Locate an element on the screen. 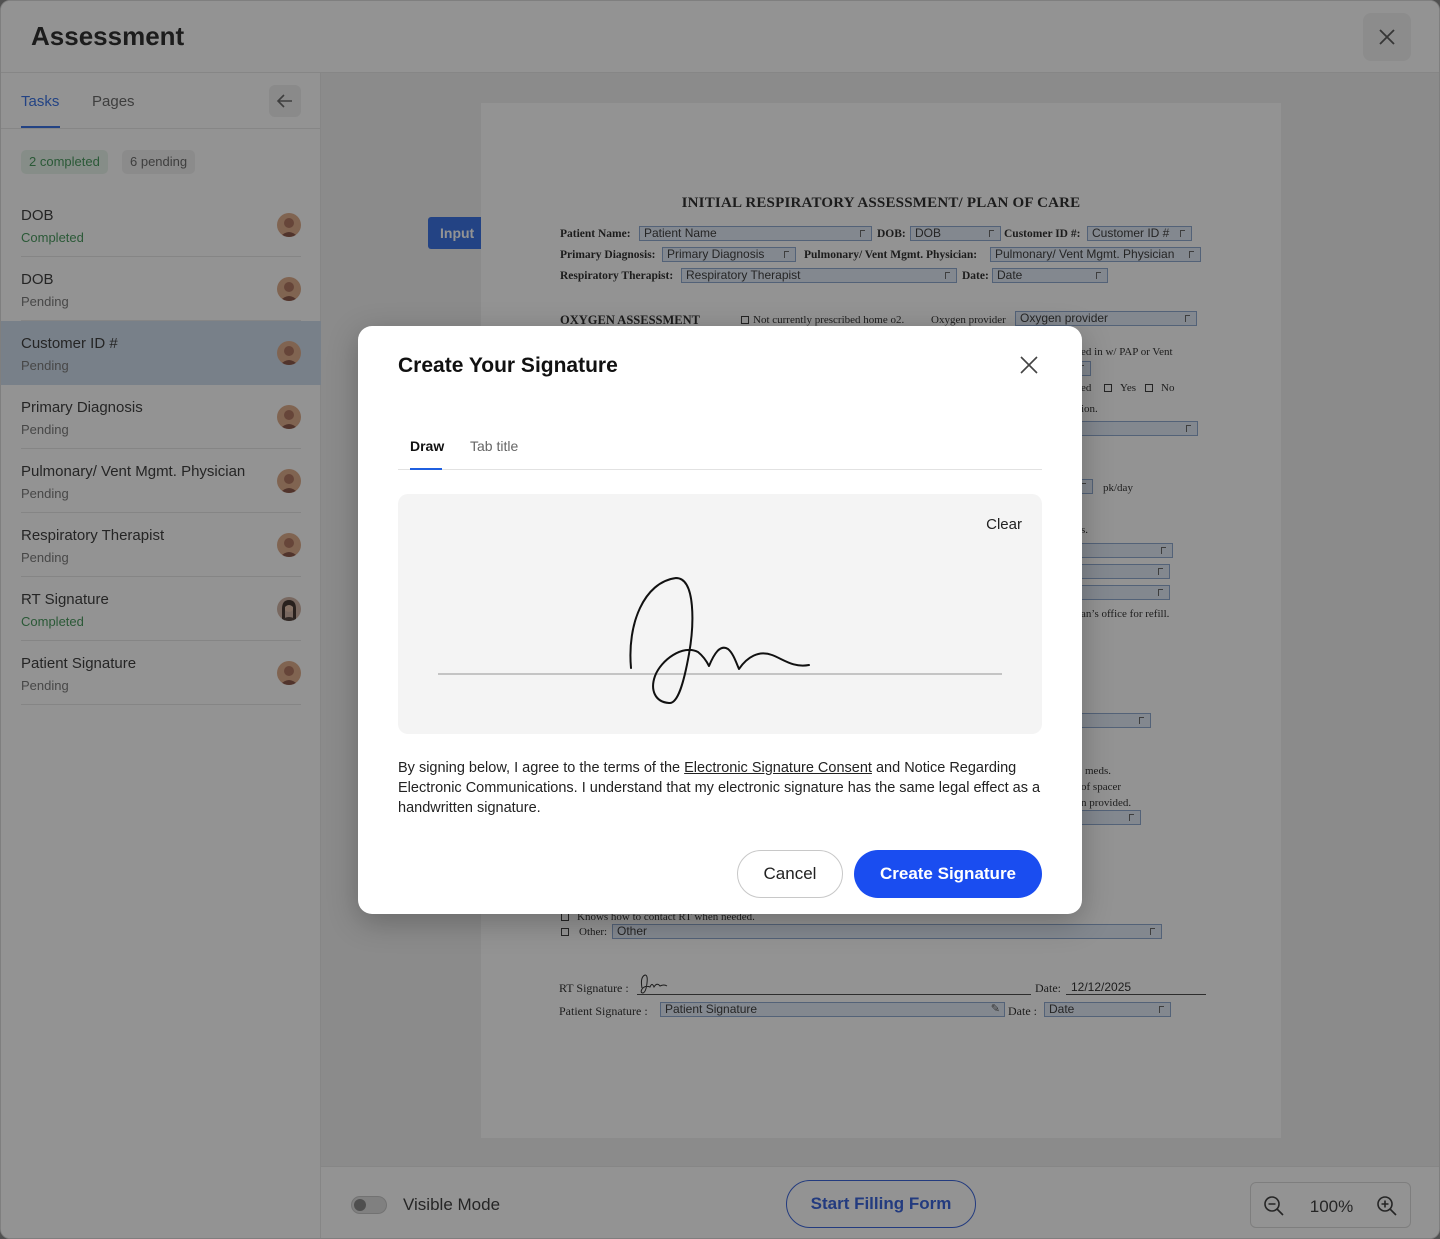 The height and width of the screenshot is (1239, 1440). tab-draw: Draw is located at coordinates (427, 446).